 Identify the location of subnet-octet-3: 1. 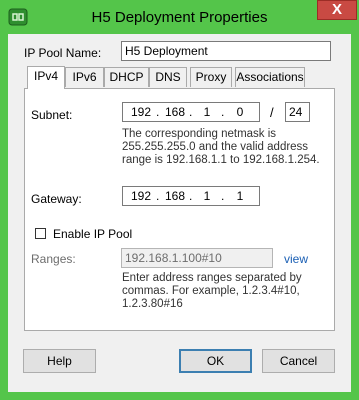
(207, 112).